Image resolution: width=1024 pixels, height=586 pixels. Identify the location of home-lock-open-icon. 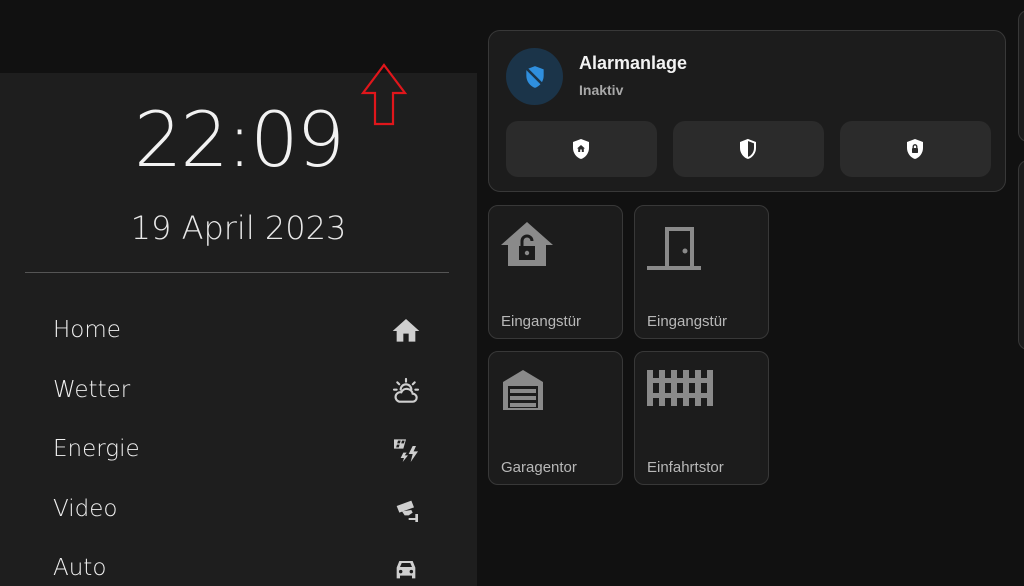
(527, 244).